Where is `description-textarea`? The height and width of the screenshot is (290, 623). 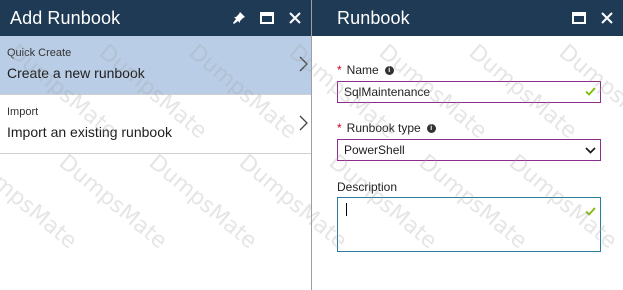
description-textarea is located at coordinates (469, 224).